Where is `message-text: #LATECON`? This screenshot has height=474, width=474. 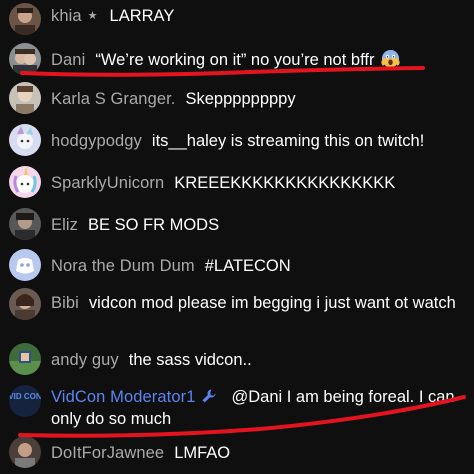
message-text: #LATECON is located at coordinates (247, 266).